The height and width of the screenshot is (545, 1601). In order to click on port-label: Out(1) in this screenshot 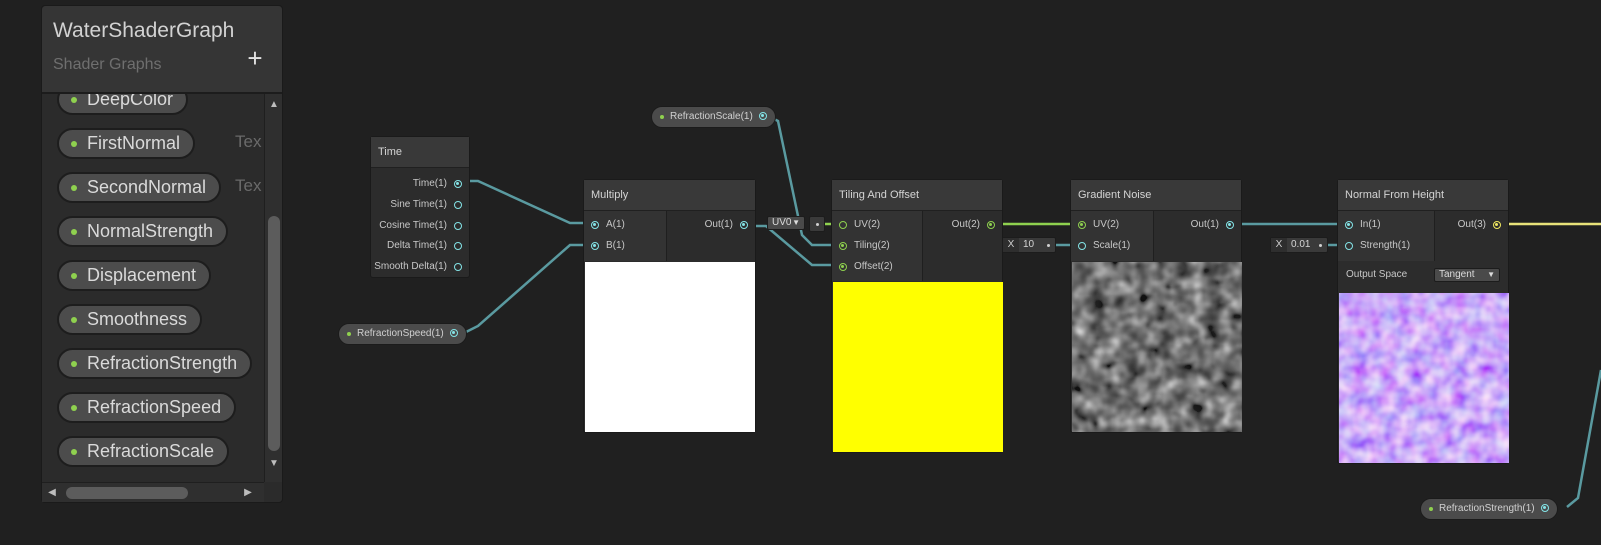, I will do `click(1204, 224)`.